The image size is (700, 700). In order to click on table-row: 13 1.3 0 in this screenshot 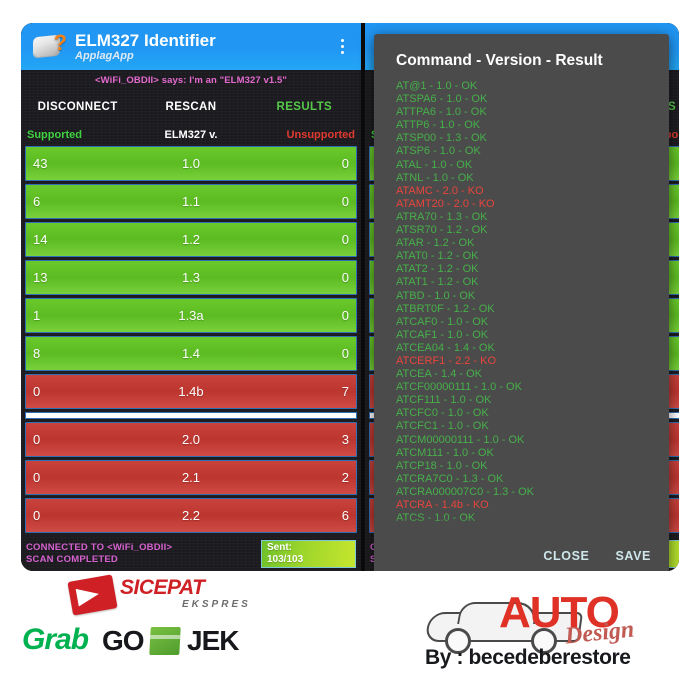, I will do `click(191, 277)`.